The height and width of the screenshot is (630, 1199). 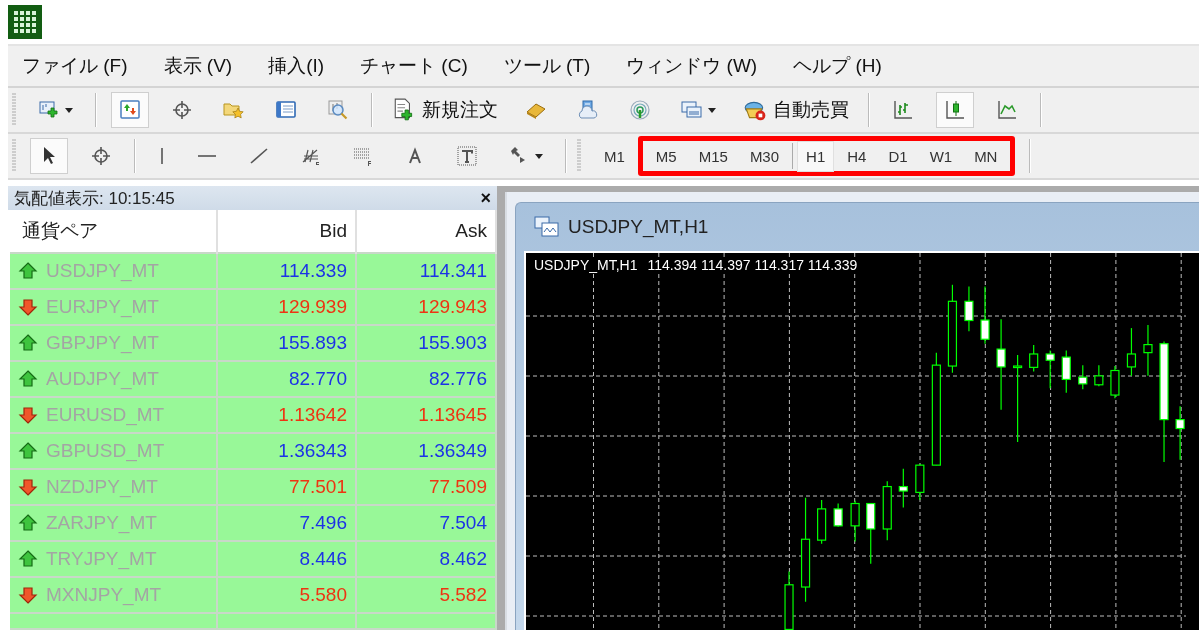 I want to click on symbol-name: USDJPY_MT, so click(x=102, y=271).